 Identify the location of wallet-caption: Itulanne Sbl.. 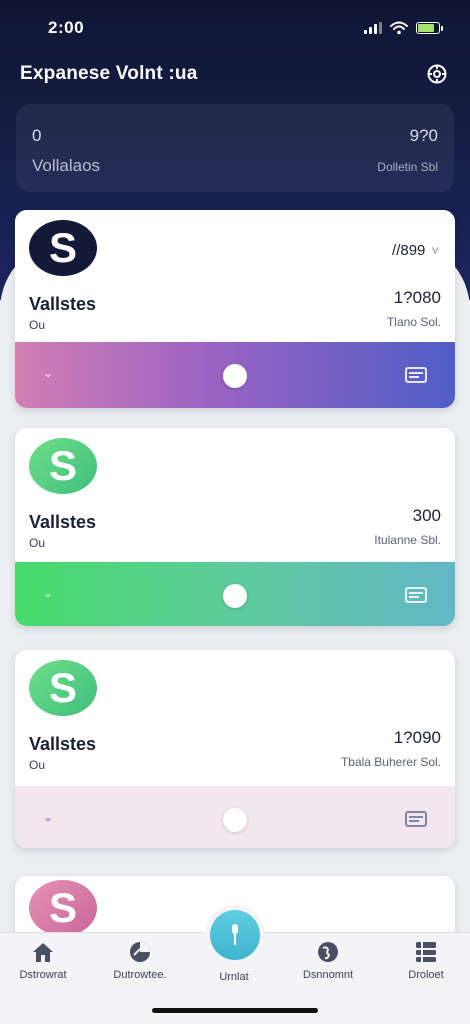
(407, 540).